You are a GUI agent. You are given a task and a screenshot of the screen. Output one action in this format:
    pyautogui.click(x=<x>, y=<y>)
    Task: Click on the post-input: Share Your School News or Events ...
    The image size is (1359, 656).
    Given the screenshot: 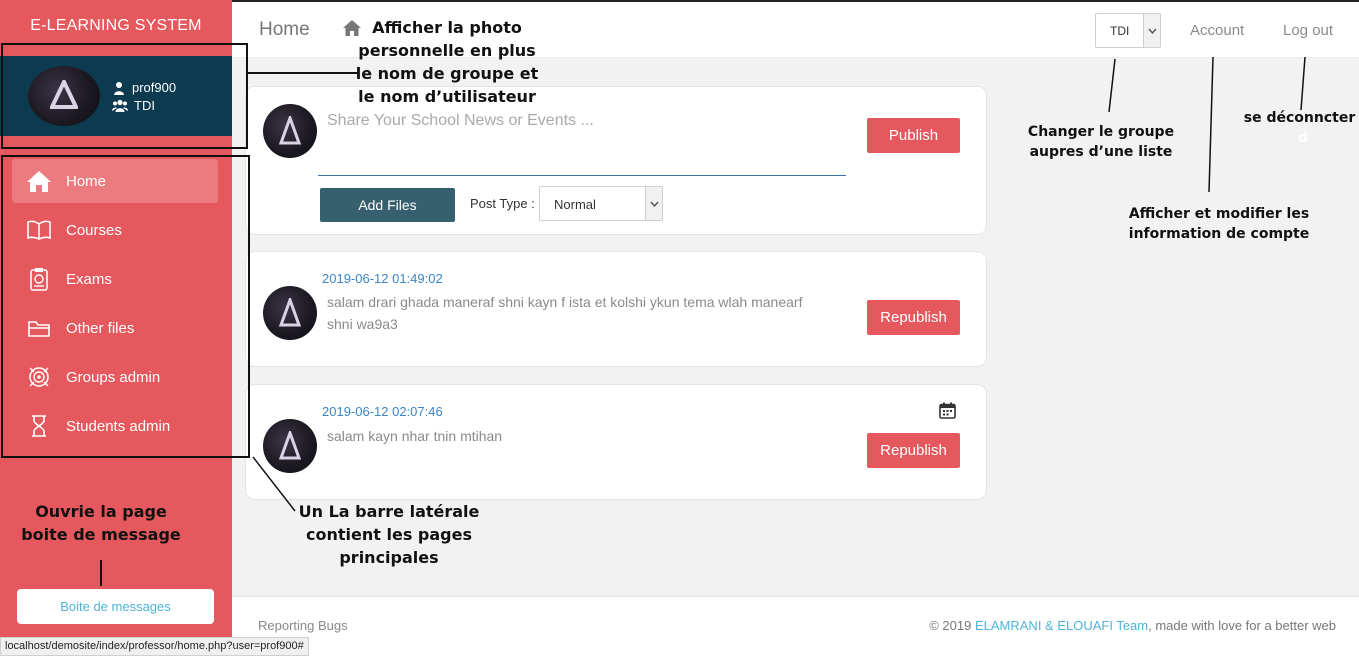 What is the action you would take?
    pyautogui.click(x=460, y=121)
    